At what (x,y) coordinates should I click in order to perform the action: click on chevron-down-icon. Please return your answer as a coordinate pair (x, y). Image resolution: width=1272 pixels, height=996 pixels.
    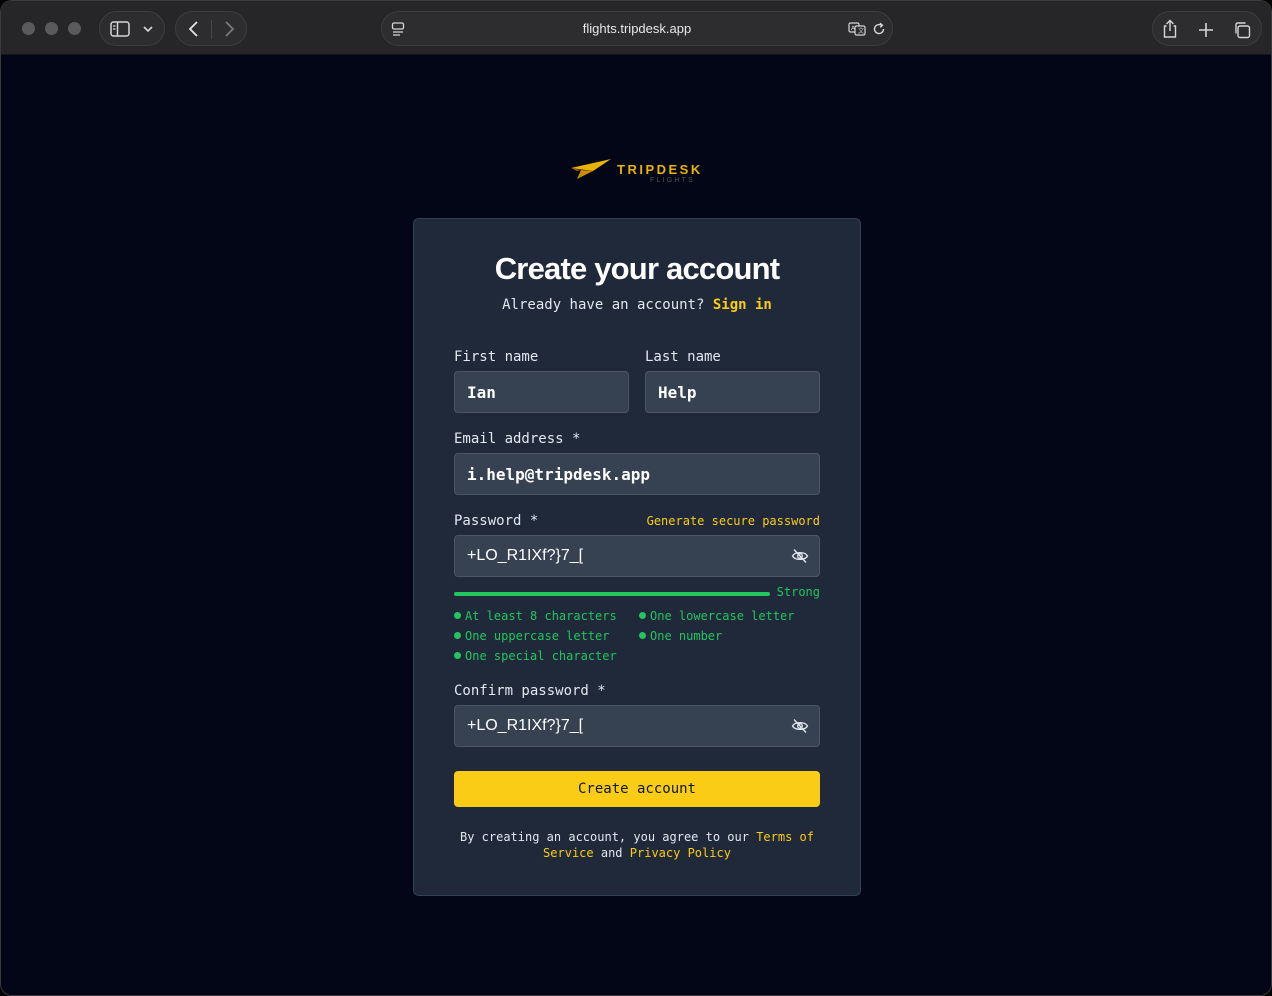
    Looking at the image, I should click on (148, 29).